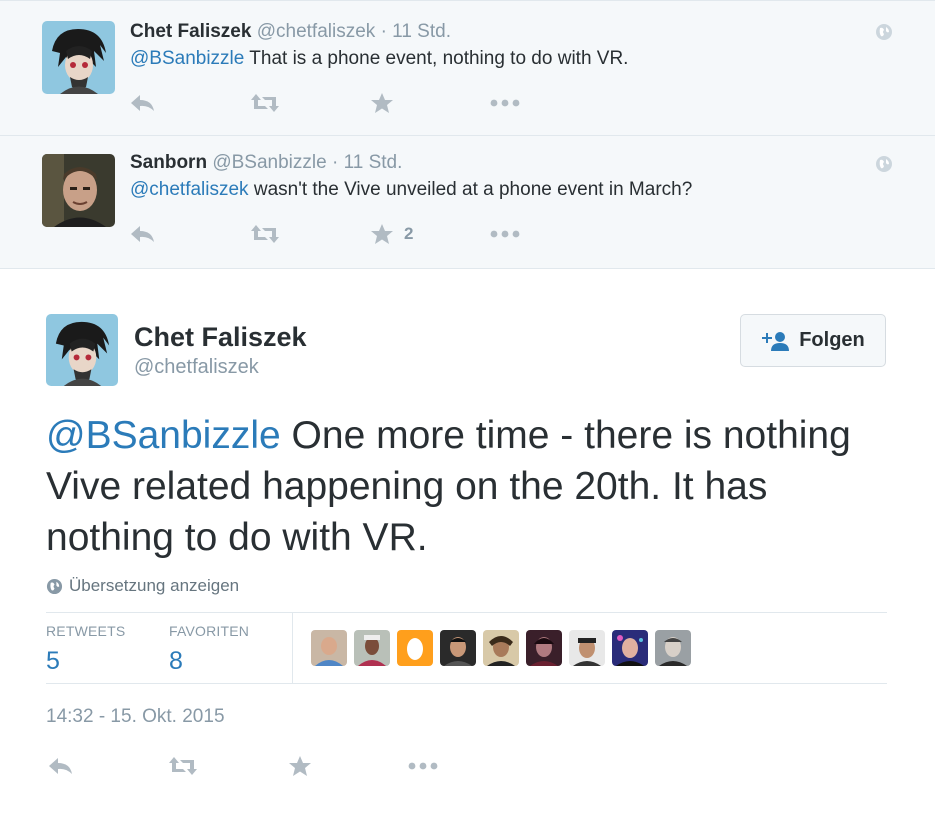  What do you see at coordinates (832, 340) in the screenshot?
I see `follow-label: Folgen` at bounding box center [832, 340].